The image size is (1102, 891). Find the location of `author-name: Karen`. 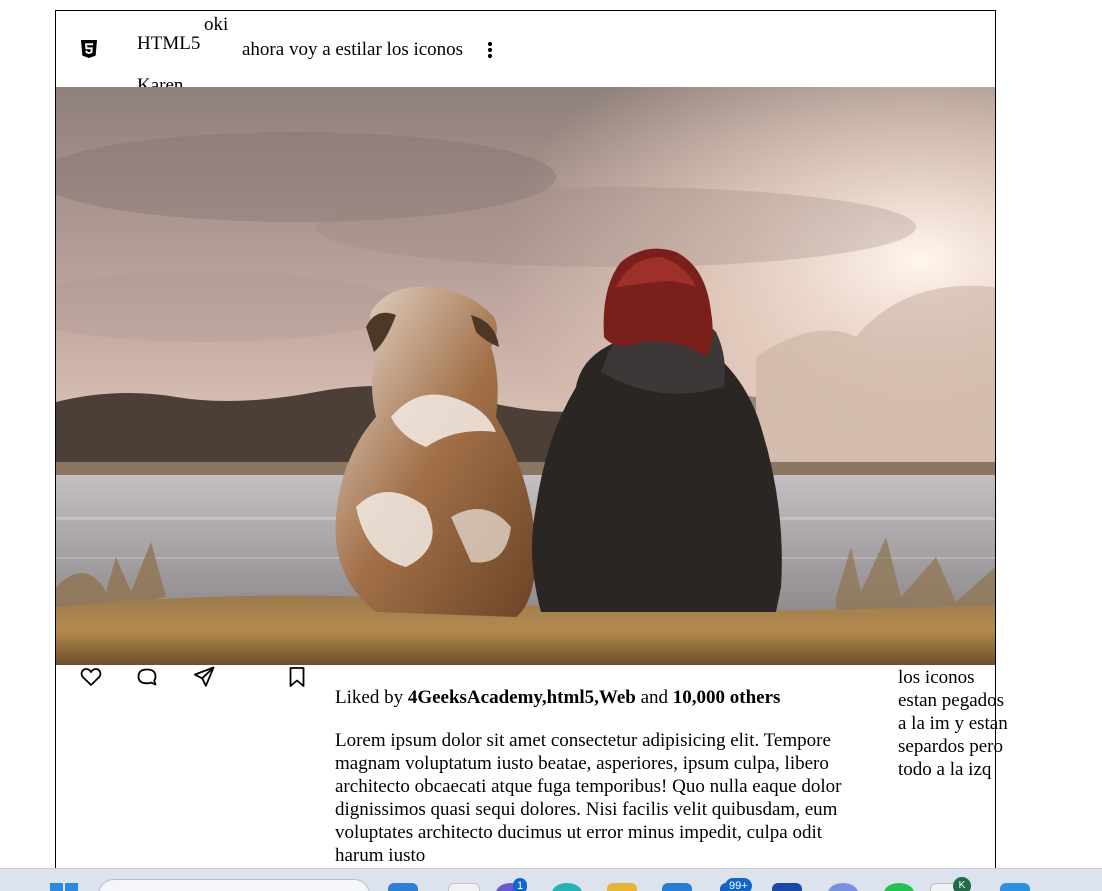

author-name: Karen is located at coordinates (160, 81).